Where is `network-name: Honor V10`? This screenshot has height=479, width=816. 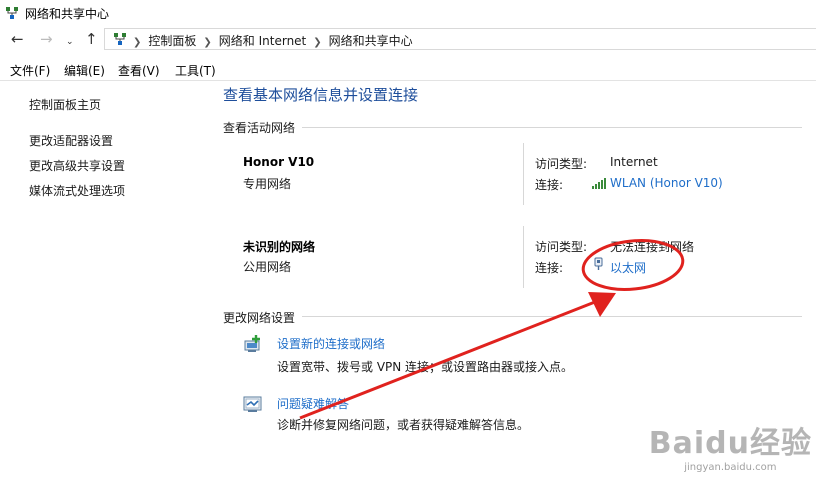 network-name: Honor V10 is located at coordinates (279, 162).